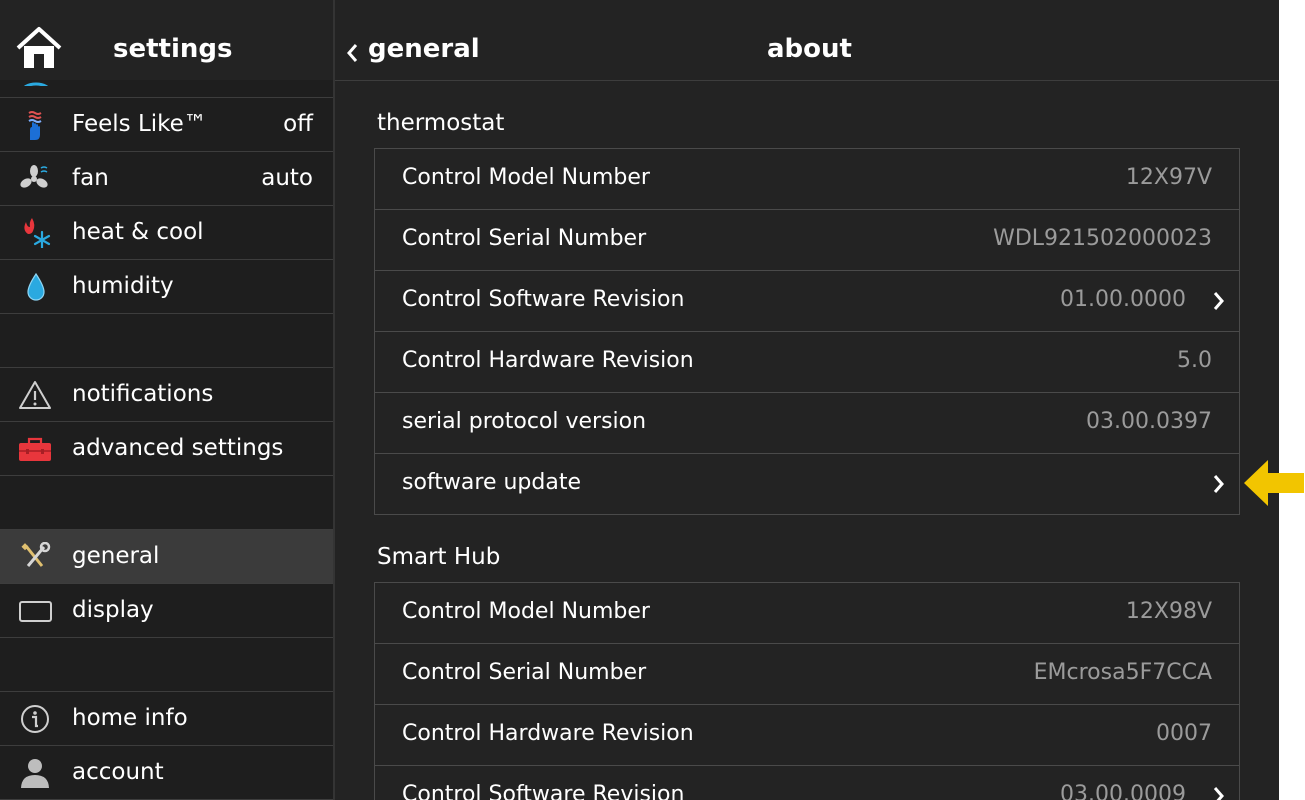 The height and width of the screenshot is (800, 1305). What do you see at coordinates (178, 448) in the screenshot?
I see `sidebar-item-label: advanced settings` at bounding box center [178, 448].